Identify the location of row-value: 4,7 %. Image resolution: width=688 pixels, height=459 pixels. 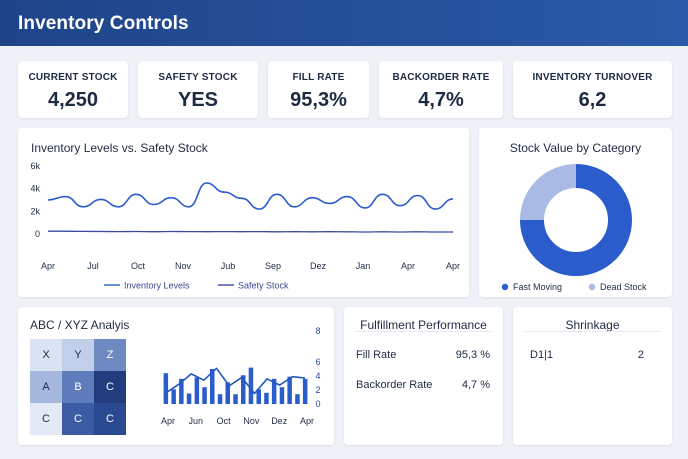
(475, 385).